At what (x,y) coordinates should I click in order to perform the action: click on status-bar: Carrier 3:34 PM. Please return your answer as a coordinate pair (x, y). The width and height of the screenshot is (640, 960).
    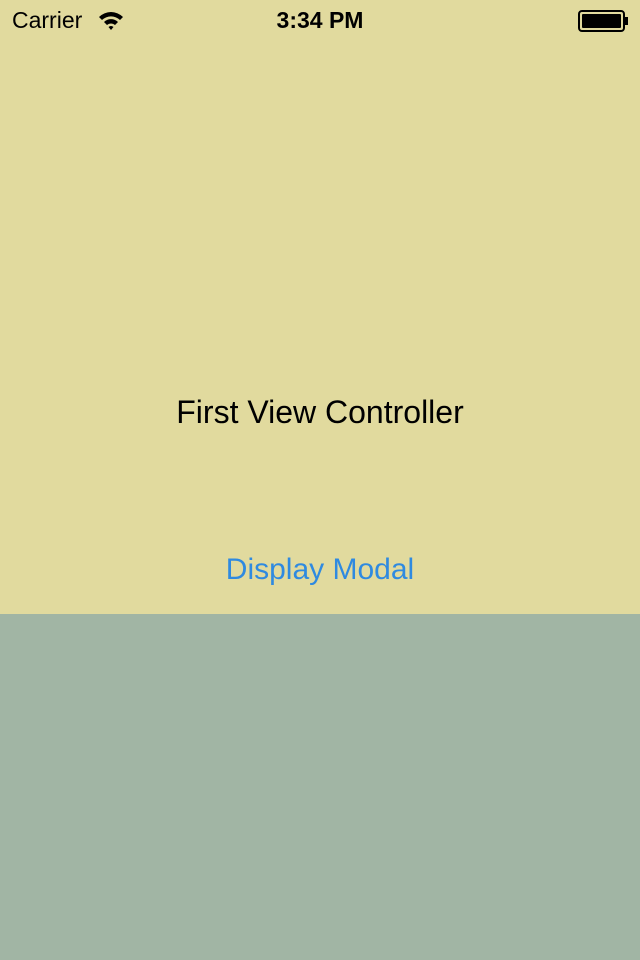
    Looking at the image, I should click on (320, 20).